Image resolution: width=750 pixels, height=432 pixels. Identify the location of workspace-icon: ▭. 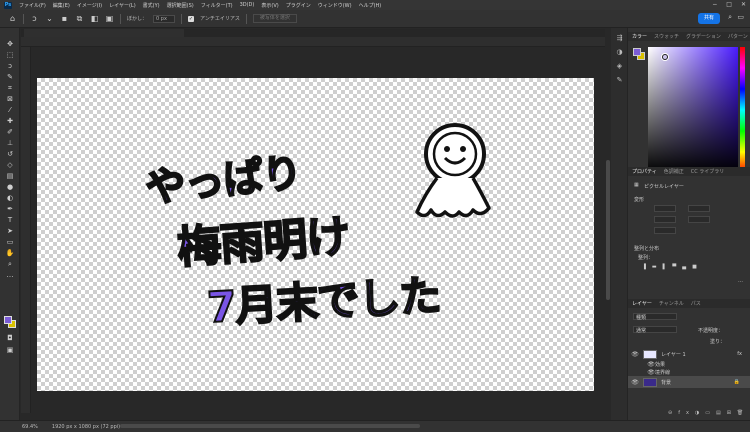
(740, 17).